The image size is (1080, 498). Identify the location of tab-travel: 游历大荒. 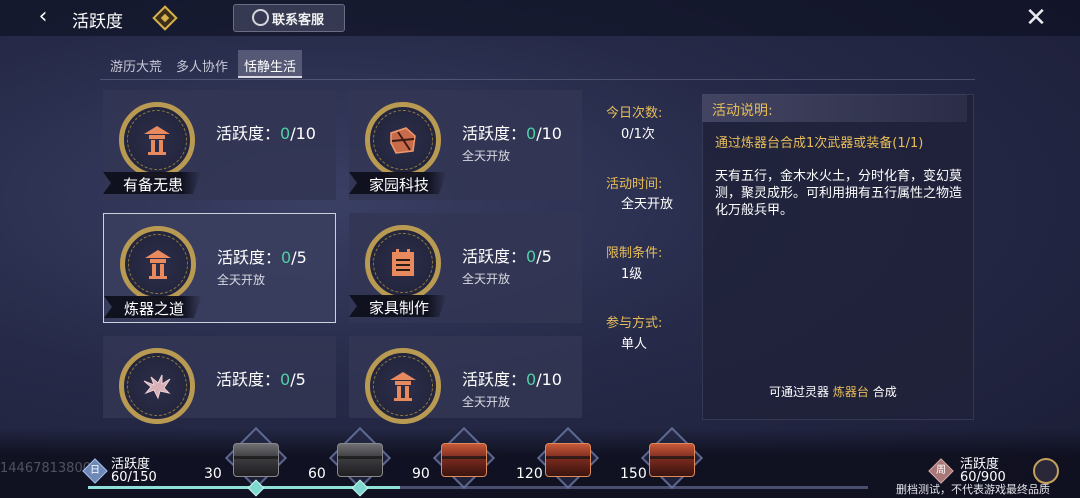
(136, 64).